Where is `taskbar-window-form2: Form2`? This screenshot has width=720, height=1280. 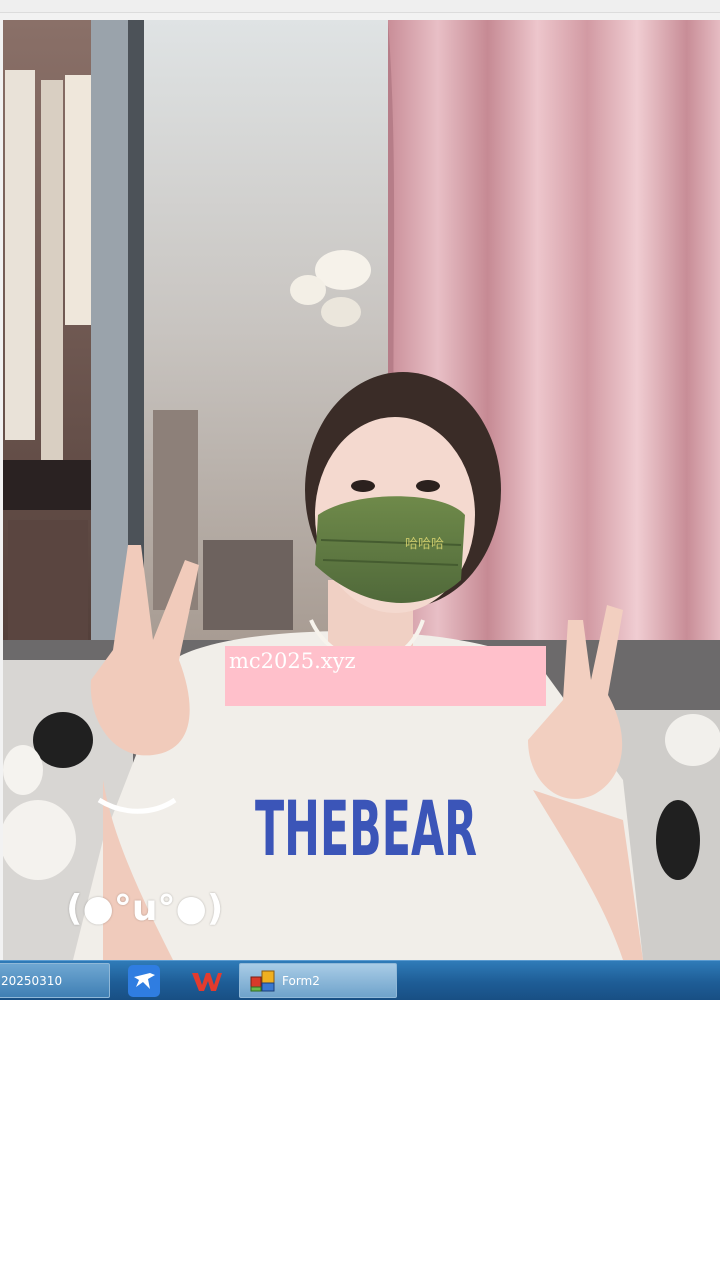 taskbar-window-form2: Form2 is located at coordinates (318, 980).